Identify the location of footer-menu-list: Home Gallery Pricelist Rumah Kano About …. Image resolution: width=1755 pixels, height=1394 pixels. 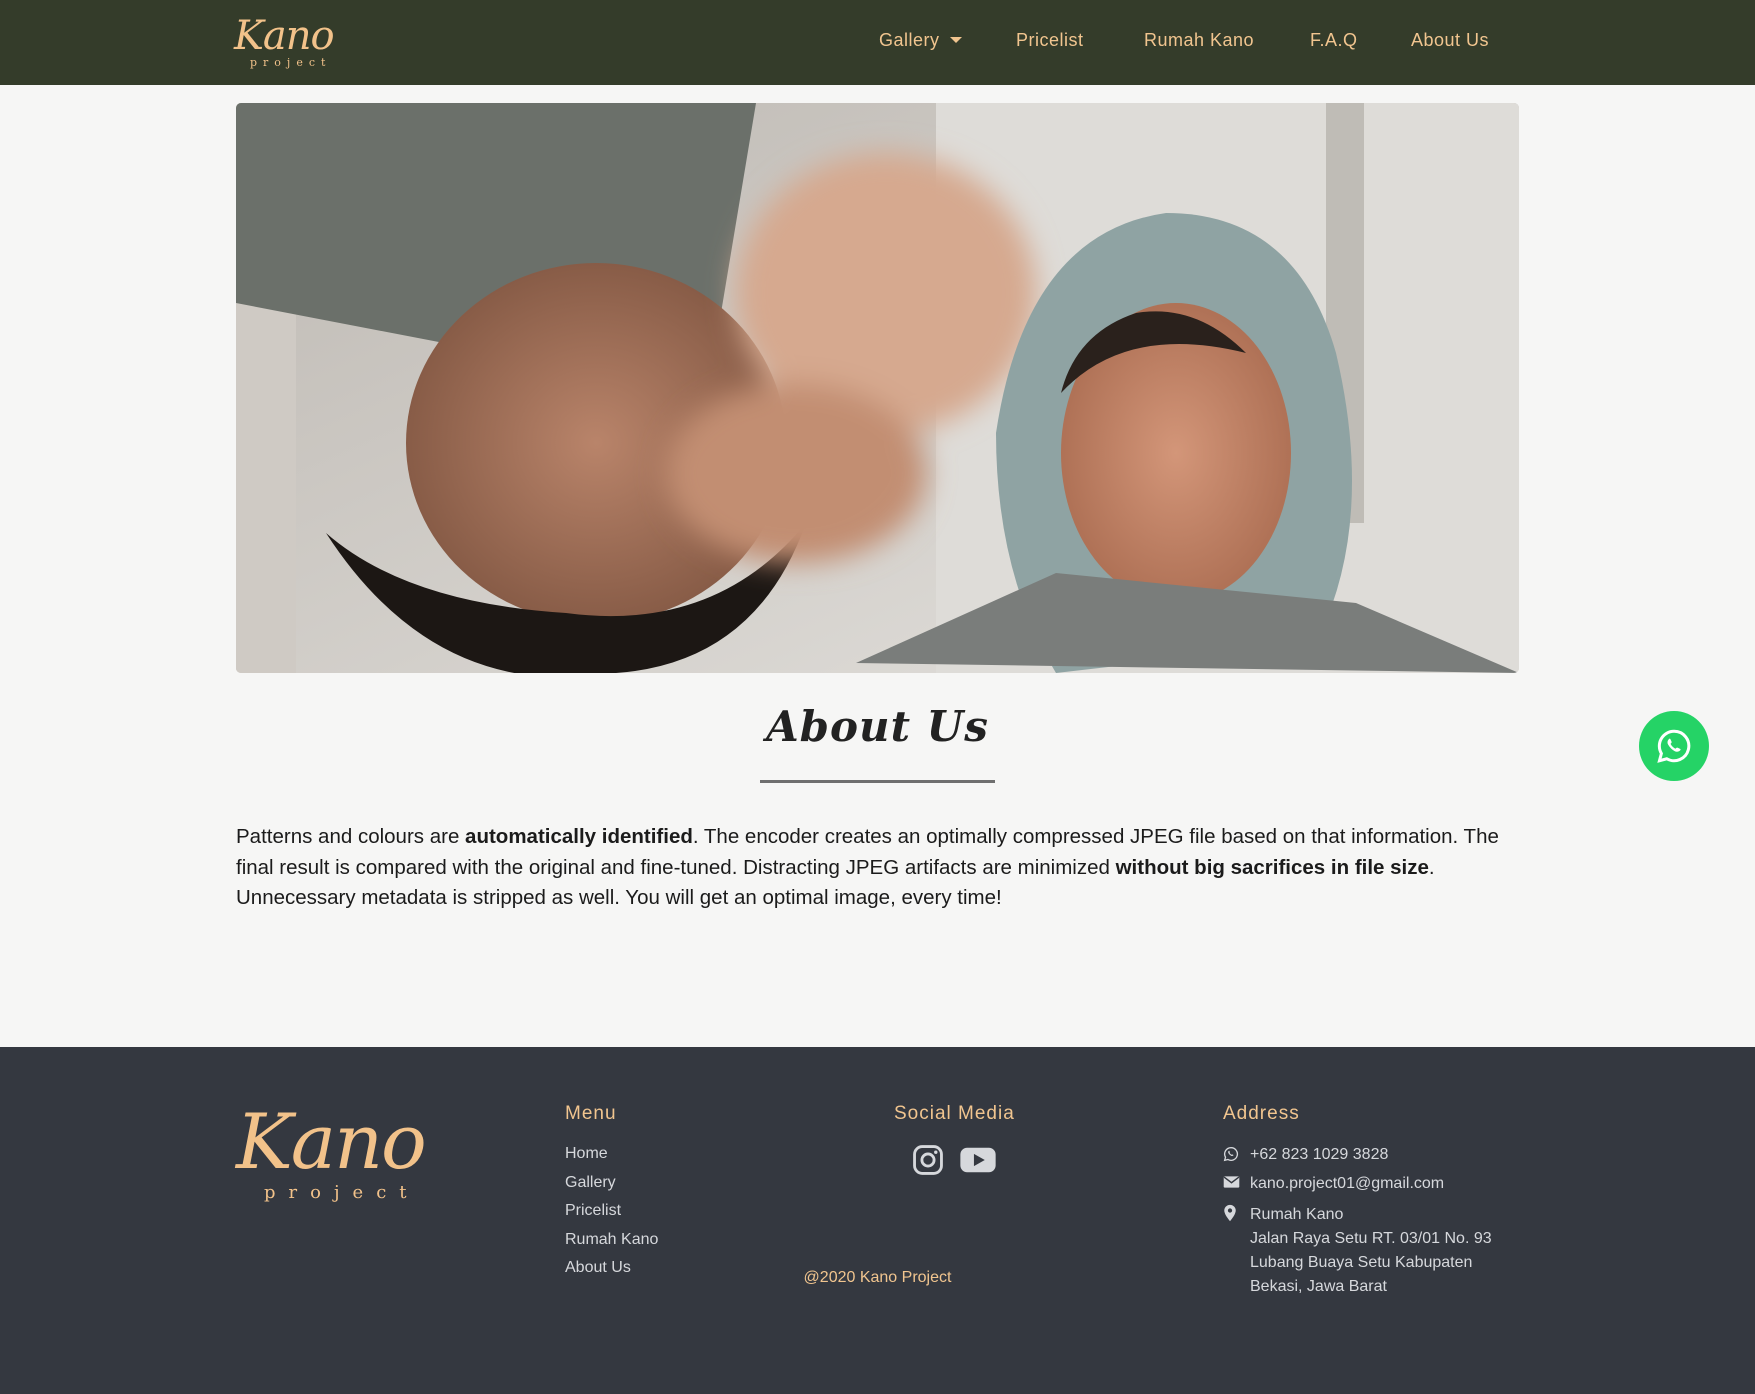
(611, 1216).